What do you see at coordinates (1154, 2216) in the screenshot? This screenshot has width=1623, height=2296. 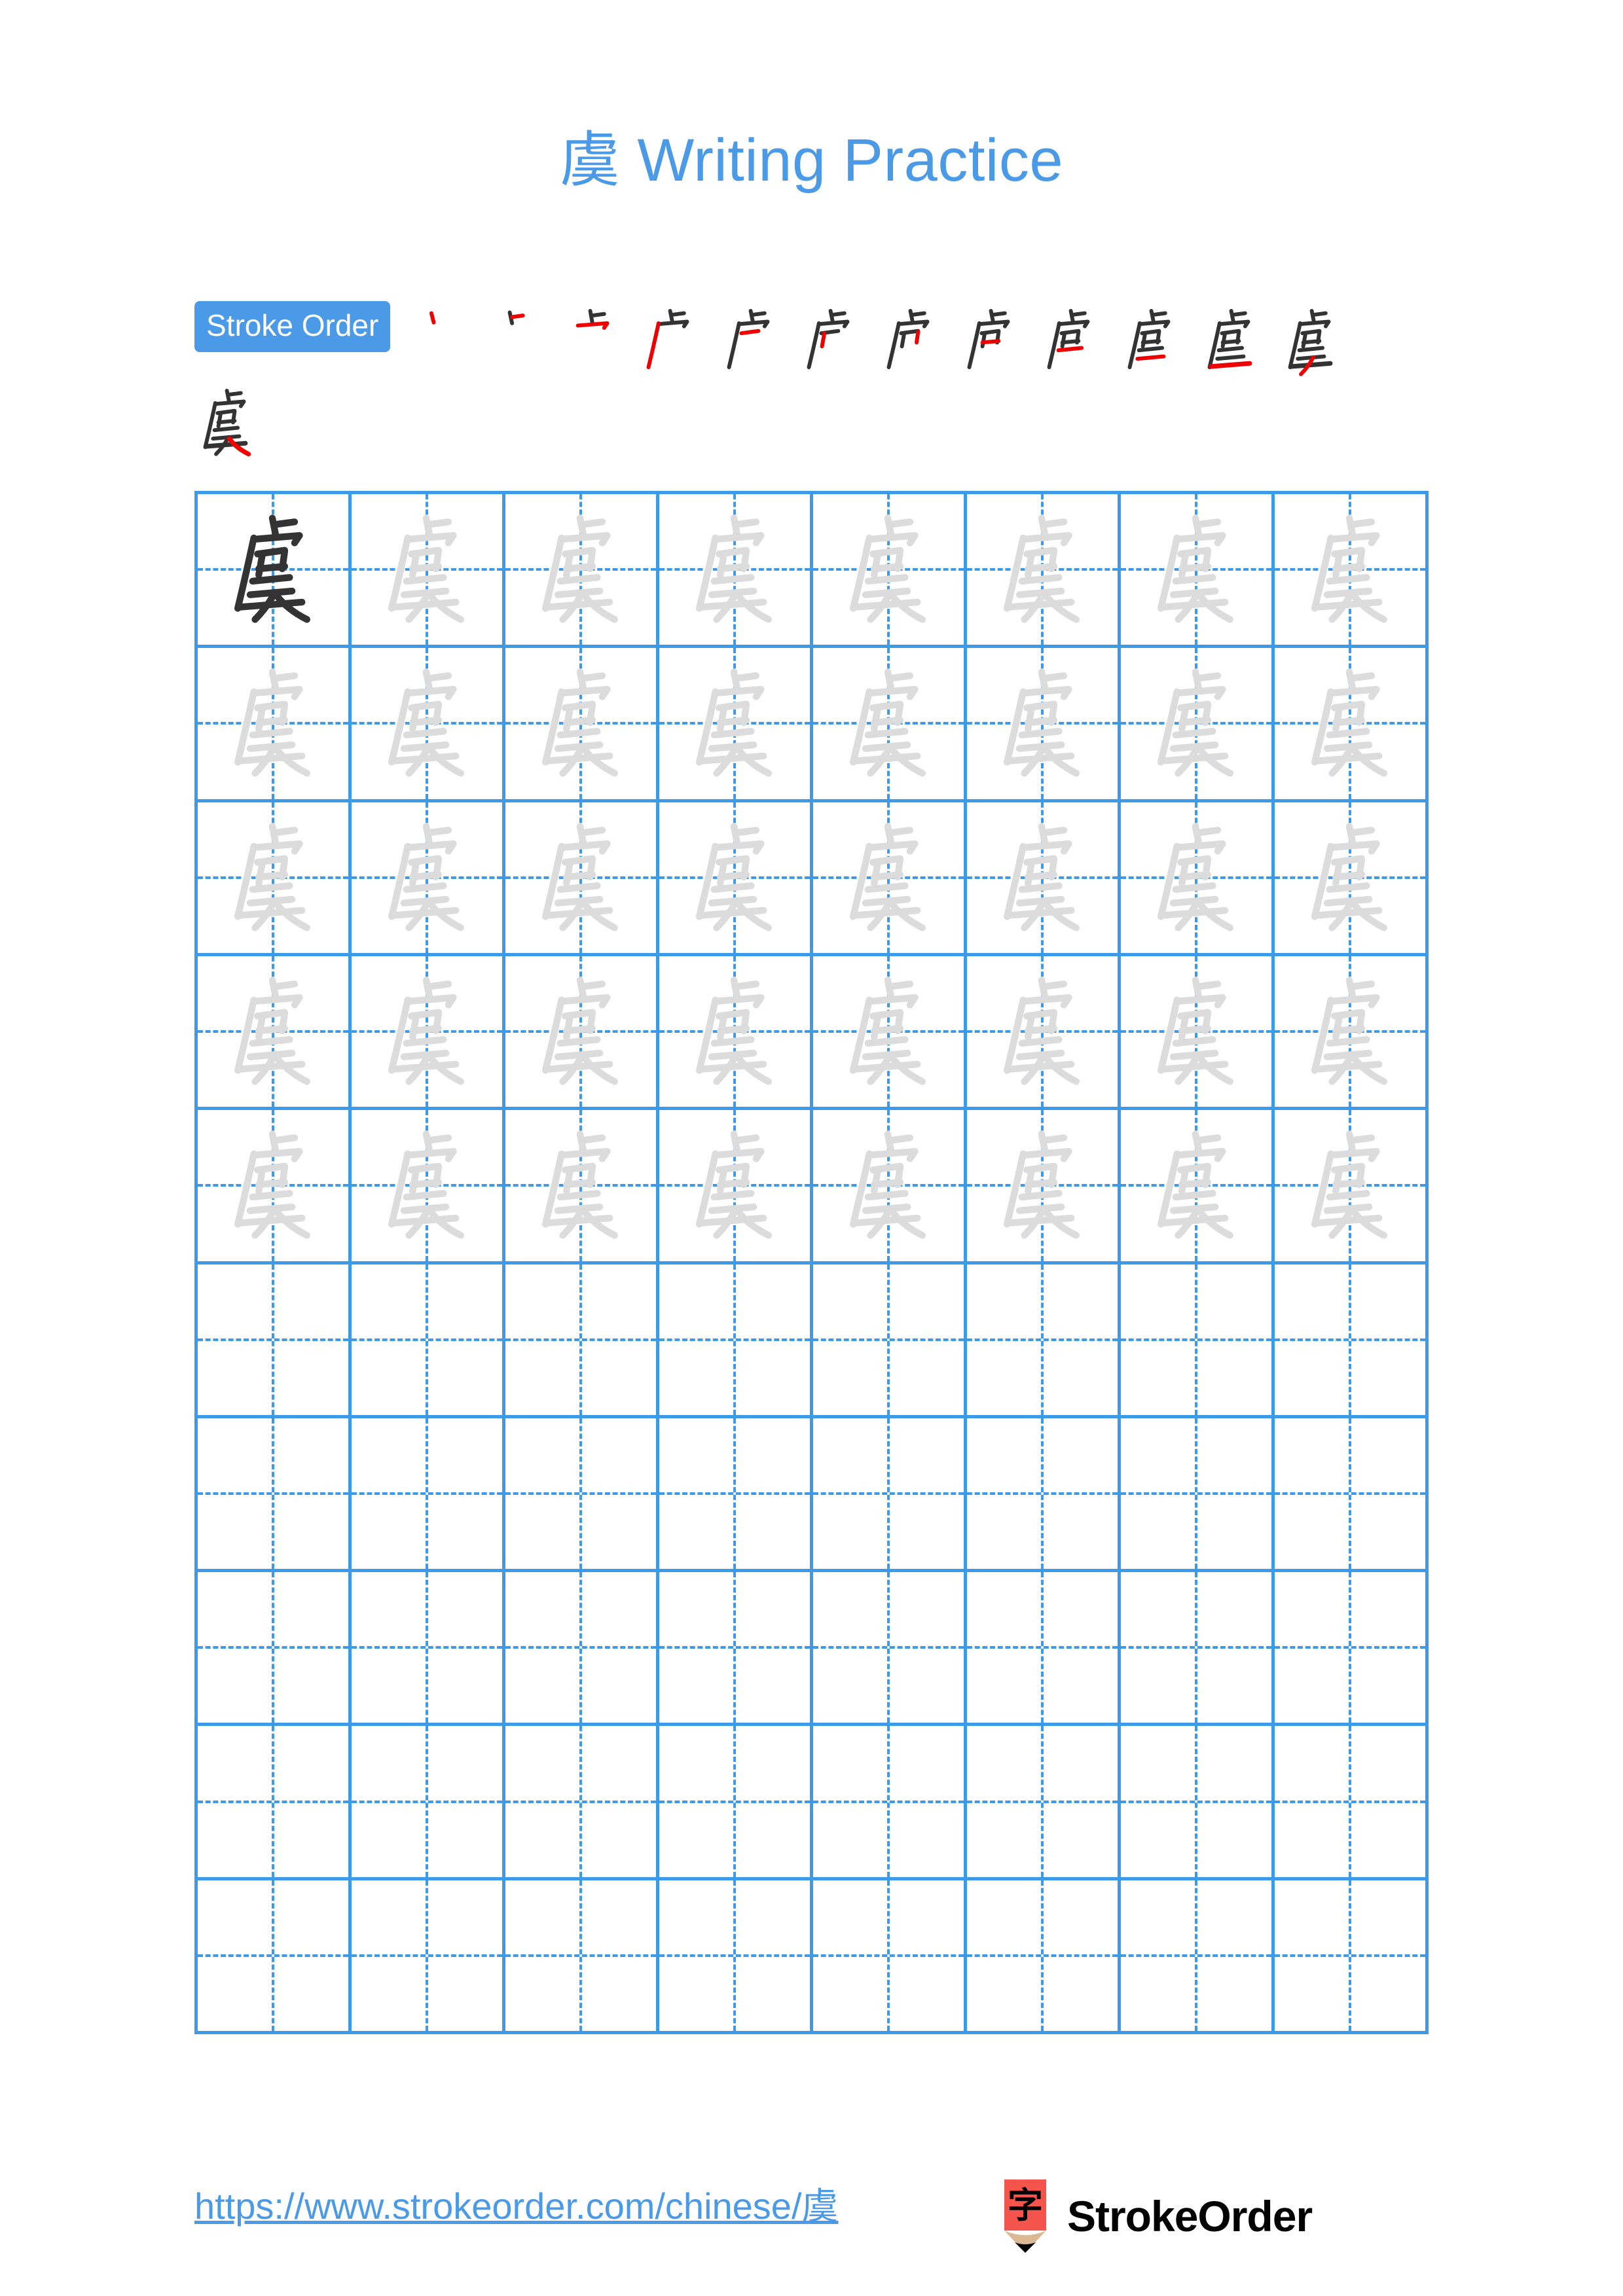 I see `brand-logo: 字 StrokeOrder` at bounding box center [1154, 2216].